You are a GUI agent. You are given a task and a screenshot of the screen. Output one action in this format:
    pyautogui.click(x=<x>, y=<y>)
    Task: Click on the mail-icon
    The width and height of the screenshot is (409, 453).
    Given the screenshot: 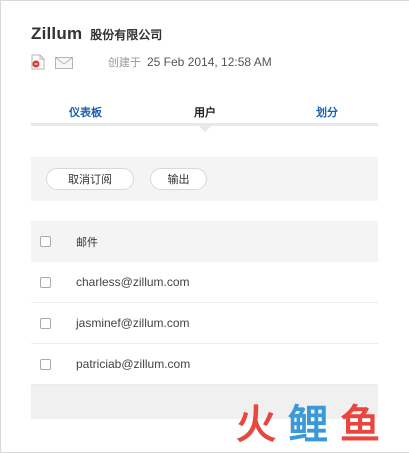 What is the action you would take?
    pyautogui.click(x=64, y=62)
    